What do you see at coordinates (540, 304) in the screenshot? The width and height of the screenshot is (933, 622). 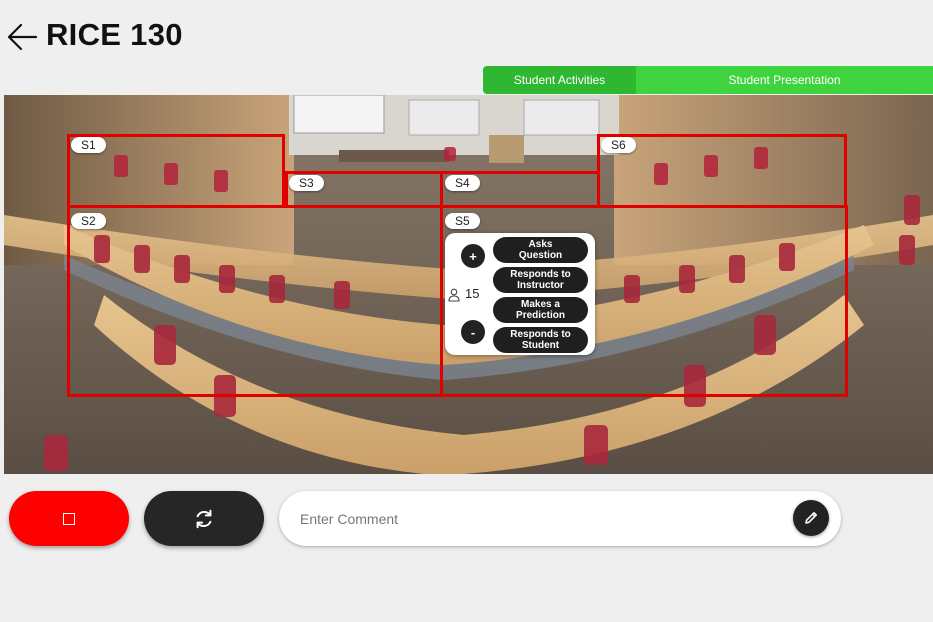 I see `activity-label-line1: Makes a` at bounding box center [540, 304].